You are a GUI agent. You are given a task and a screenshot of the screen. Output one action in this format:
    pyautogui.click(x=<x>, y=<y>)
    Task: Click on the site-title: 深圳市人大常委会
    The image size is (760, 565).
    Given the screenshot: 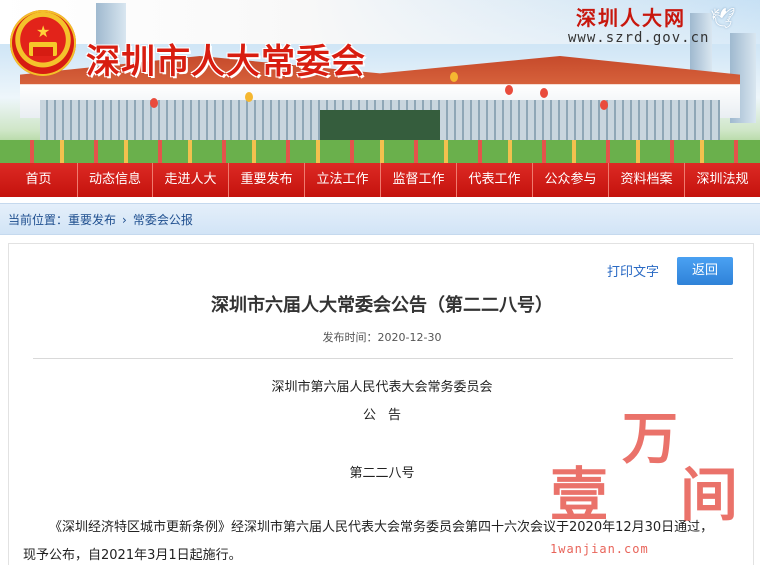 What is the action you would take?
    pyautogui.click(x=226, y=62)
    